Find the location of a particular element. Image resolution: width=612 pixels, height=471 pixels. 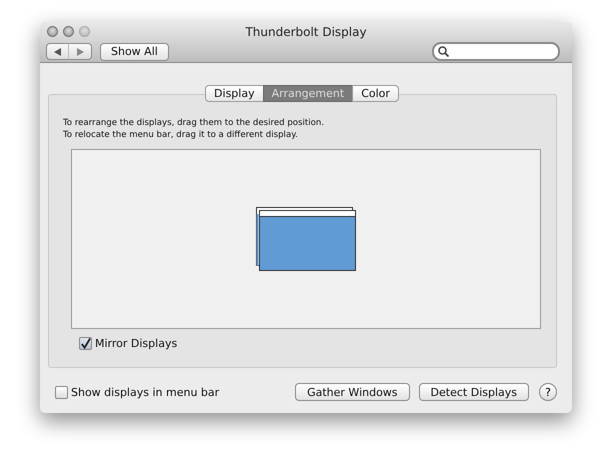

window-title: Thunderbolt Display is located at coordinates (306, 32).